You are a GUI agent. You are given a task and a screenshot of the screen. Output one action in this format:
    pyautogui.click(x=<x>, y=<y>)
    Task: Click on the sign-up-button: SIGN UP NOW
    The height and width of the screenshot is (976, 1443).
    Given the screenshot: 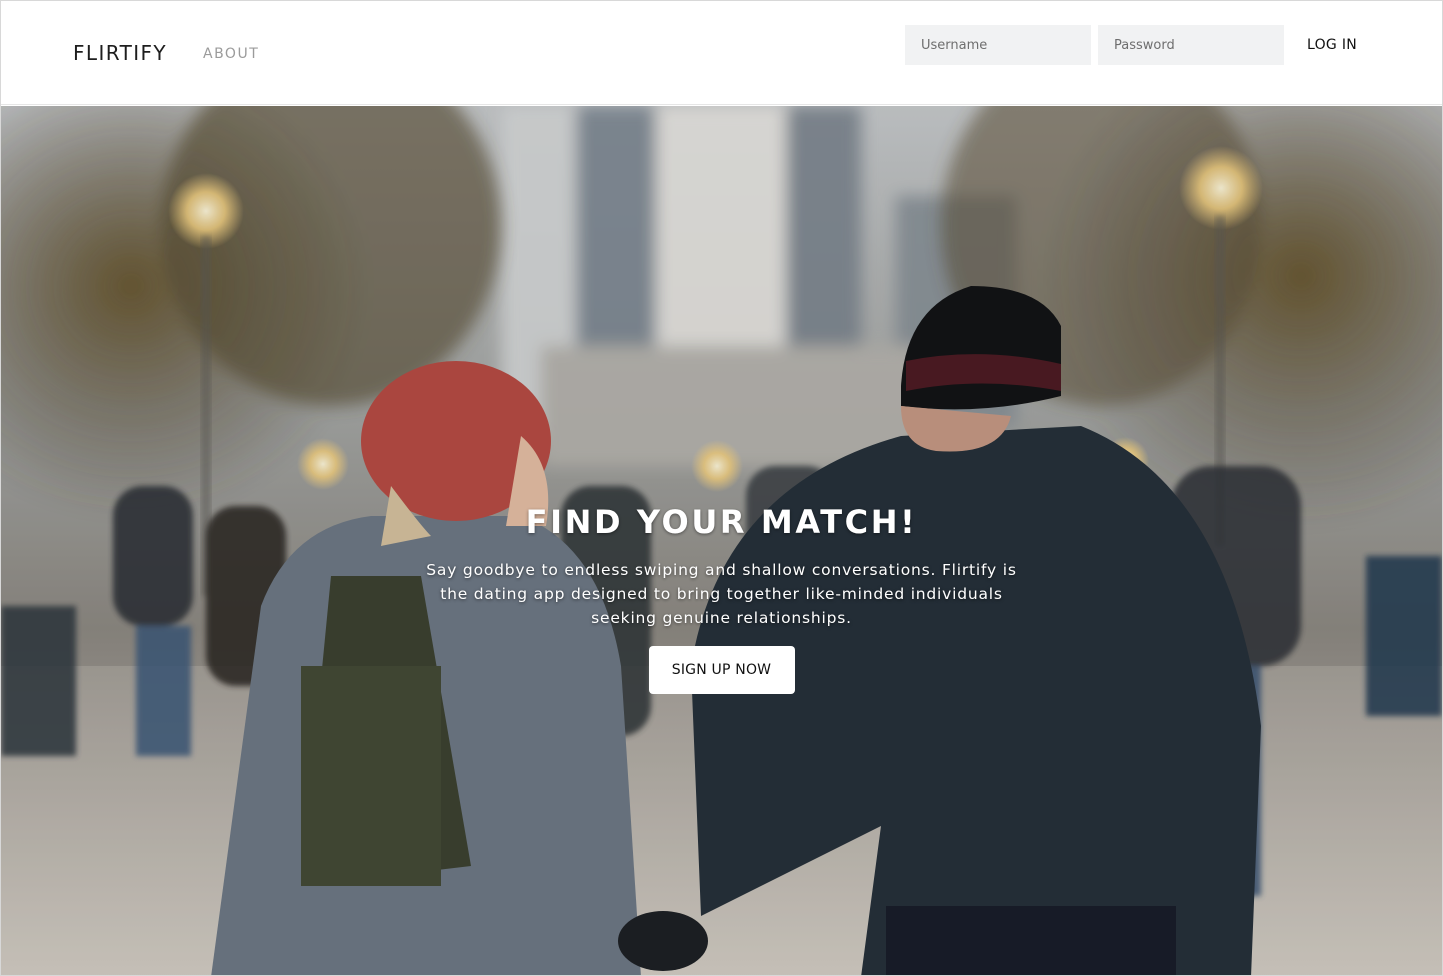 What is the action you would take?
    pyautogui.click(x=721, y=670)
    